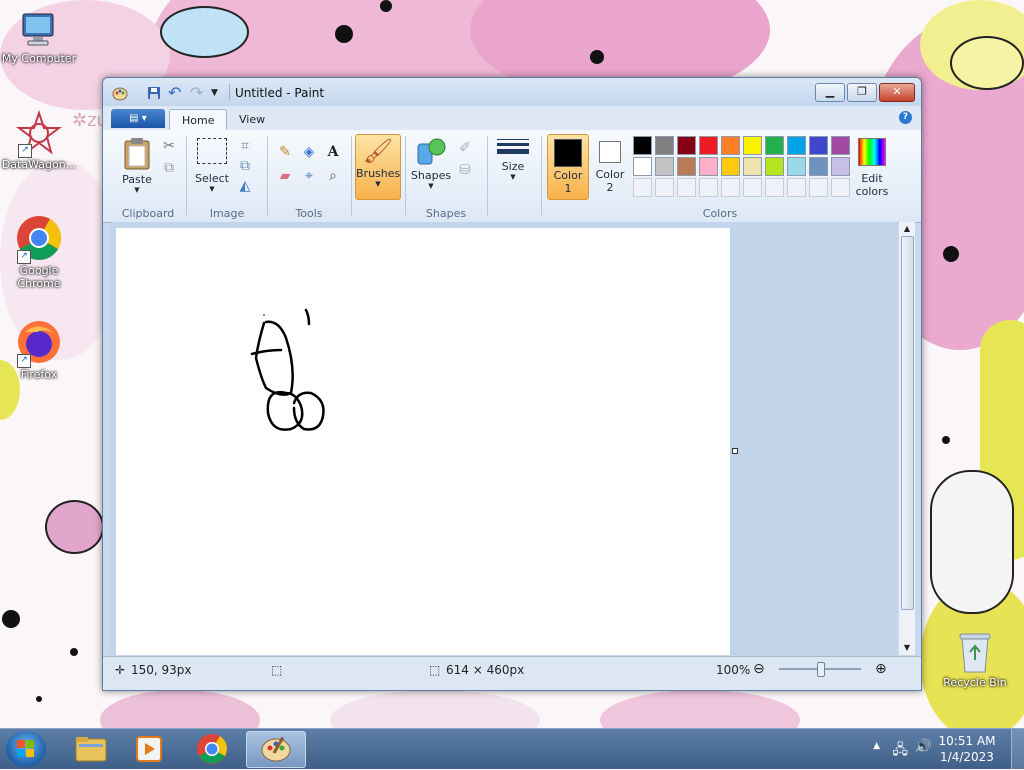 The image size is (1024, 770). I want to click on pencil-icon: ✎, so click(285, 152).